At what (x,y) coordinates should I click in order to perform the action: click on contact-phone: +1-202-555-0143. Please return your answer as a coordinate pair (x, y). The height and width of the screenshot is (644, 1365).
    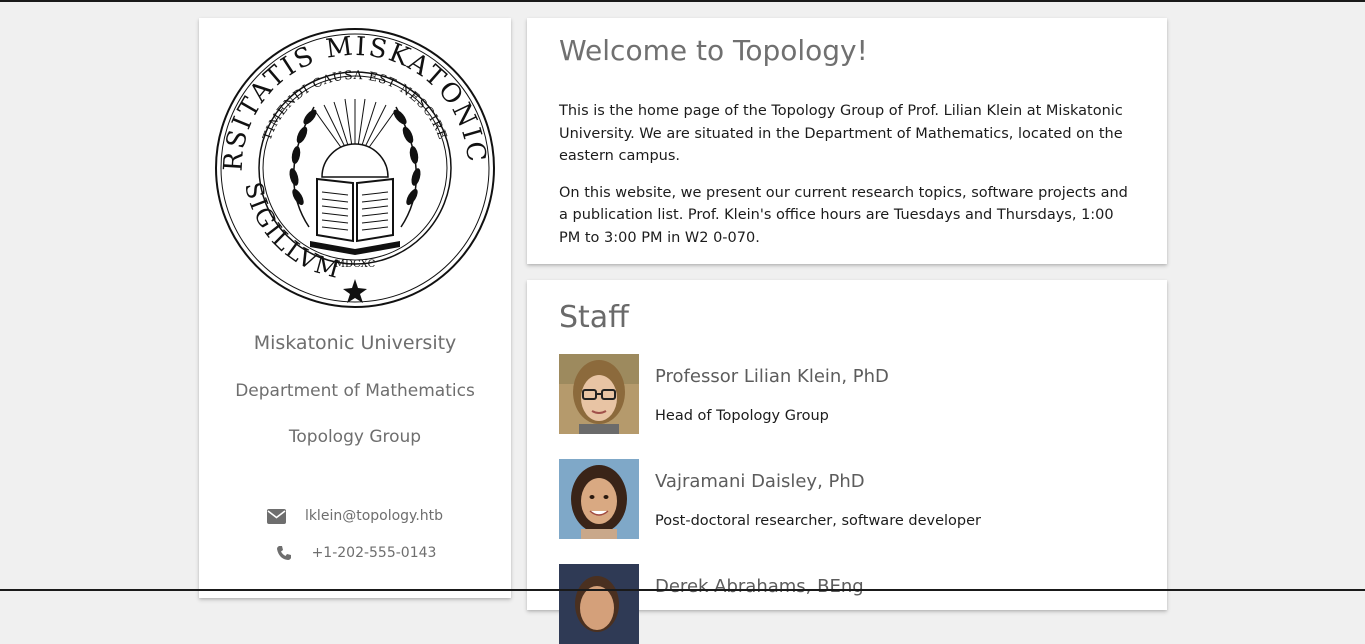
    Looking at the image, I should click on (355, 553).